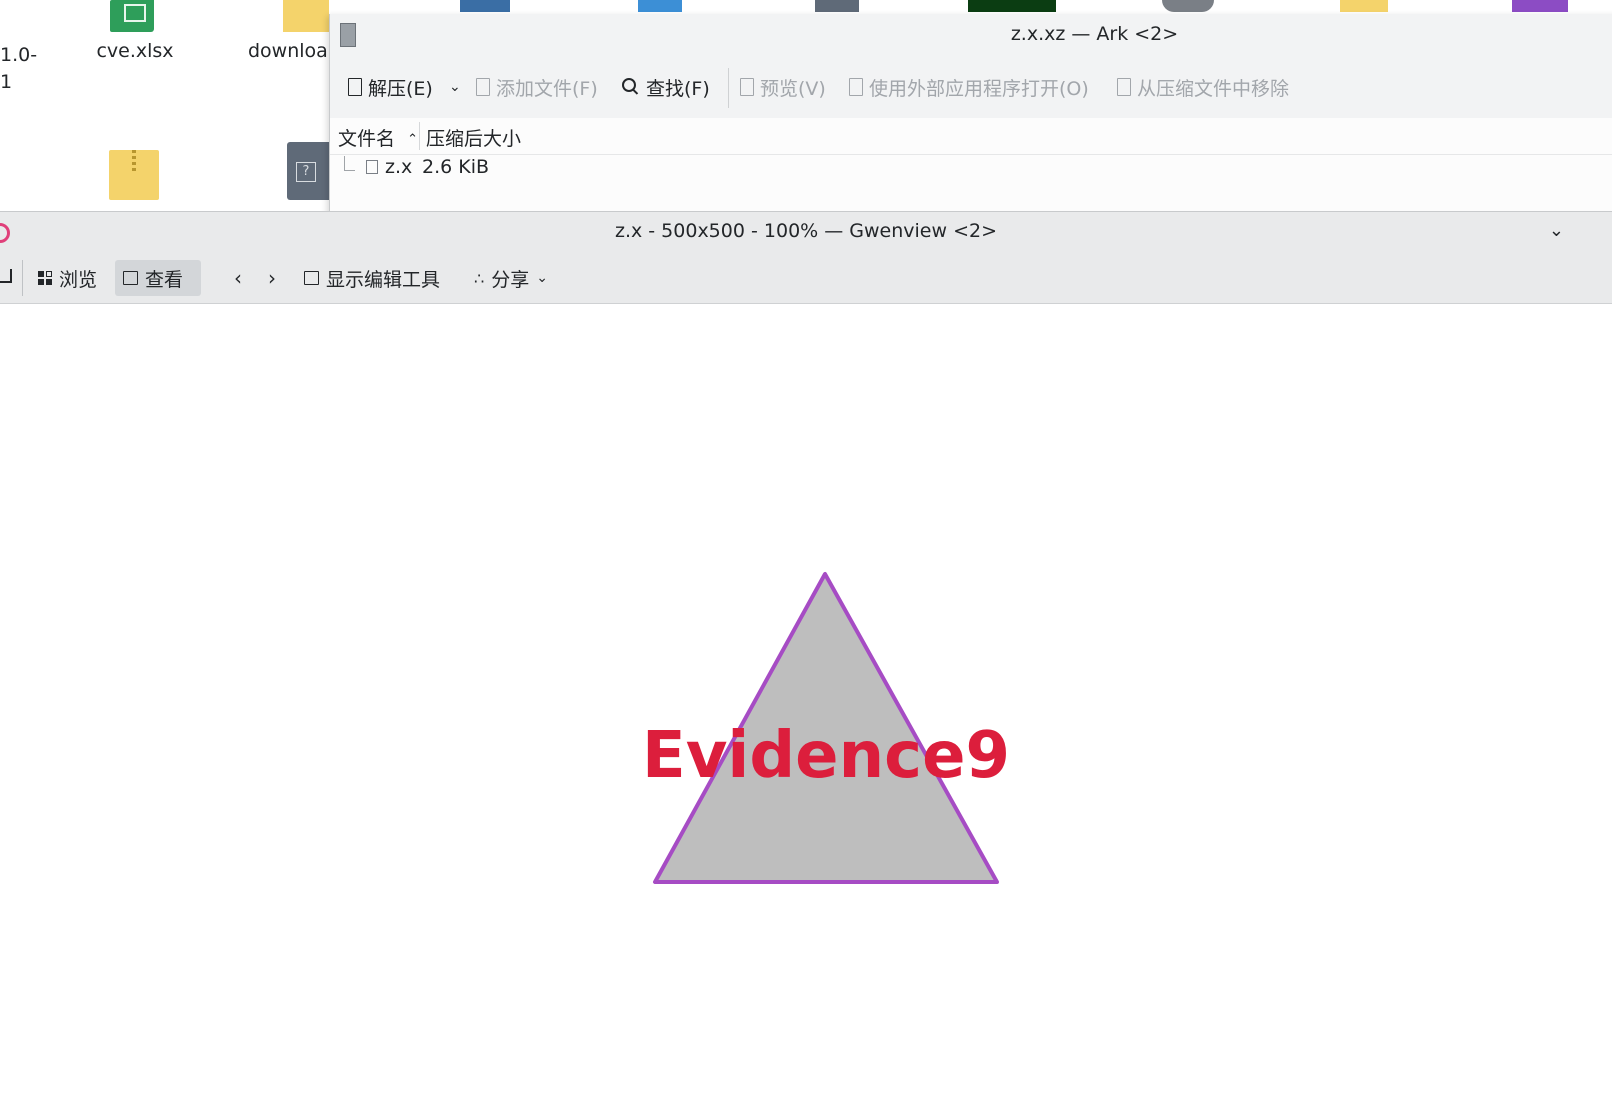  What do you see at coordinates (45, 278) in the screenshot?
I see `grid-icon` at bounding box center [45, 278].